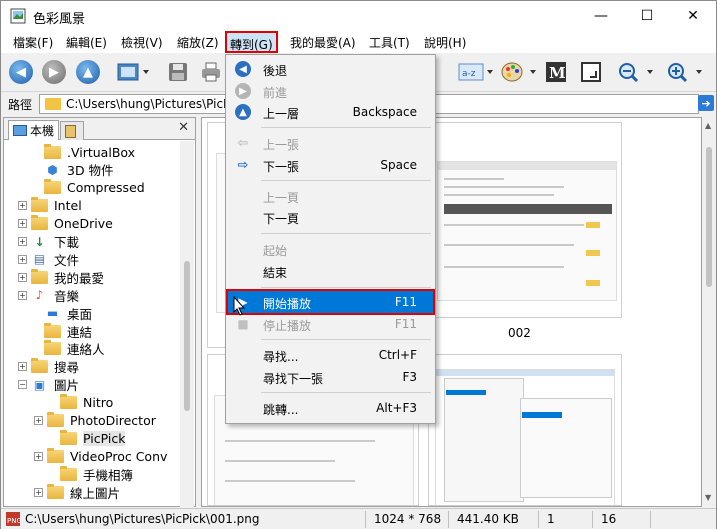 The height and width of the screenshot is (529, 717). What do you see at coordinates (72, 130) in the screenshot?
I see `tab-favorites` at bounding box center [72, 130].